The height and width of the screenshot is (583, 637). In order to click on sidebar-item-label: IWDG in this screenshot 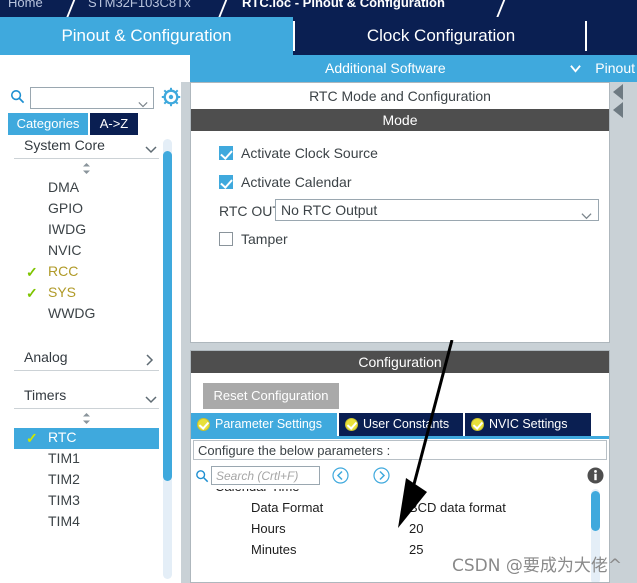, I will do `click(67, 229)`.